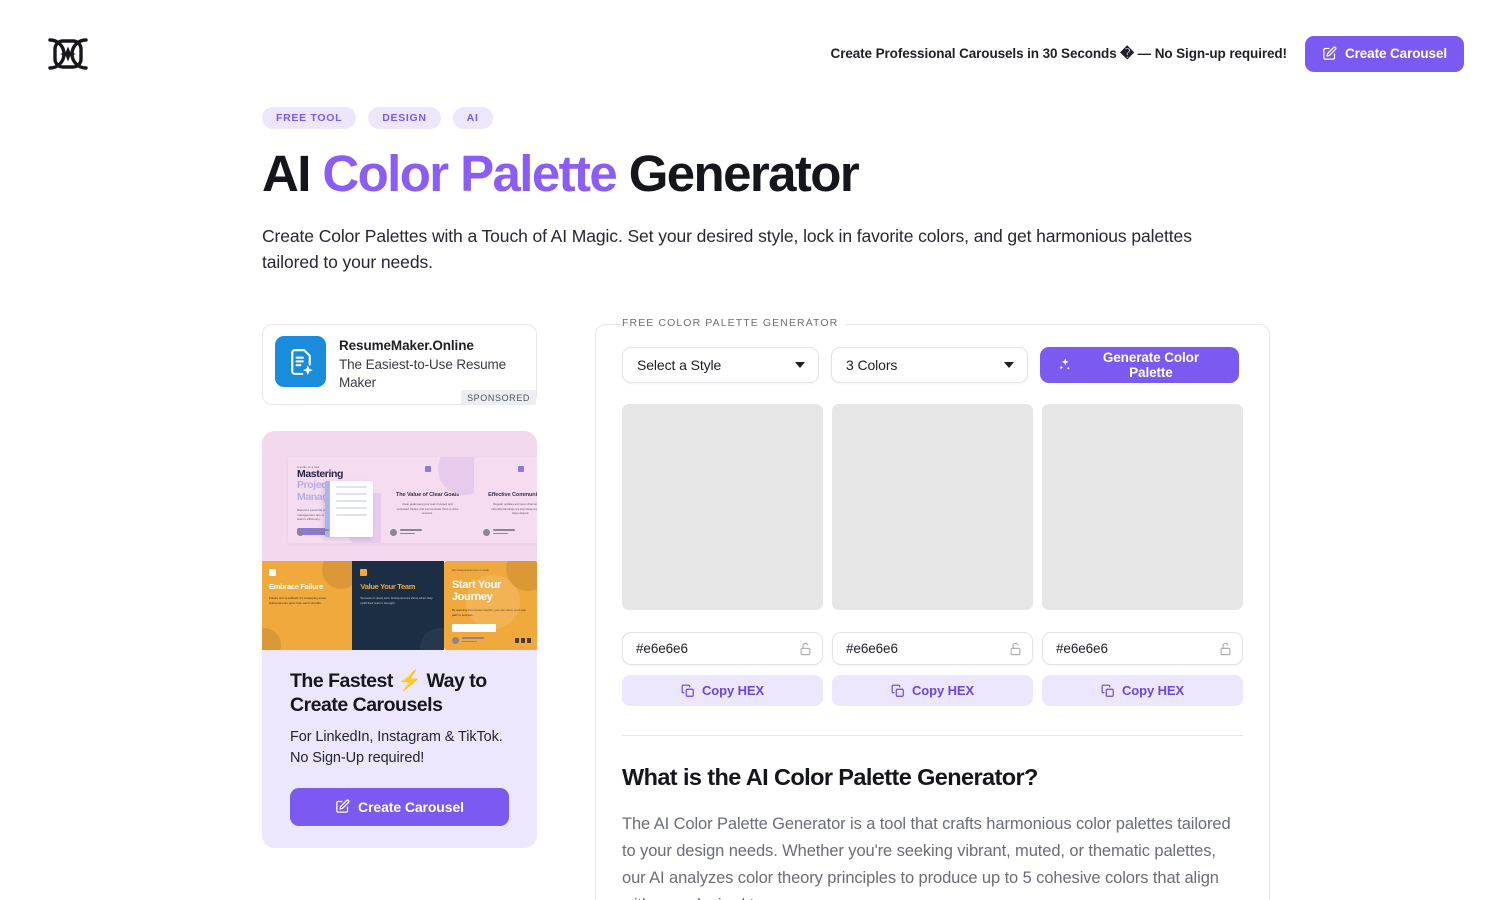  I want to click on preview-1-heading-dark: Mastering, so click(320, 474).